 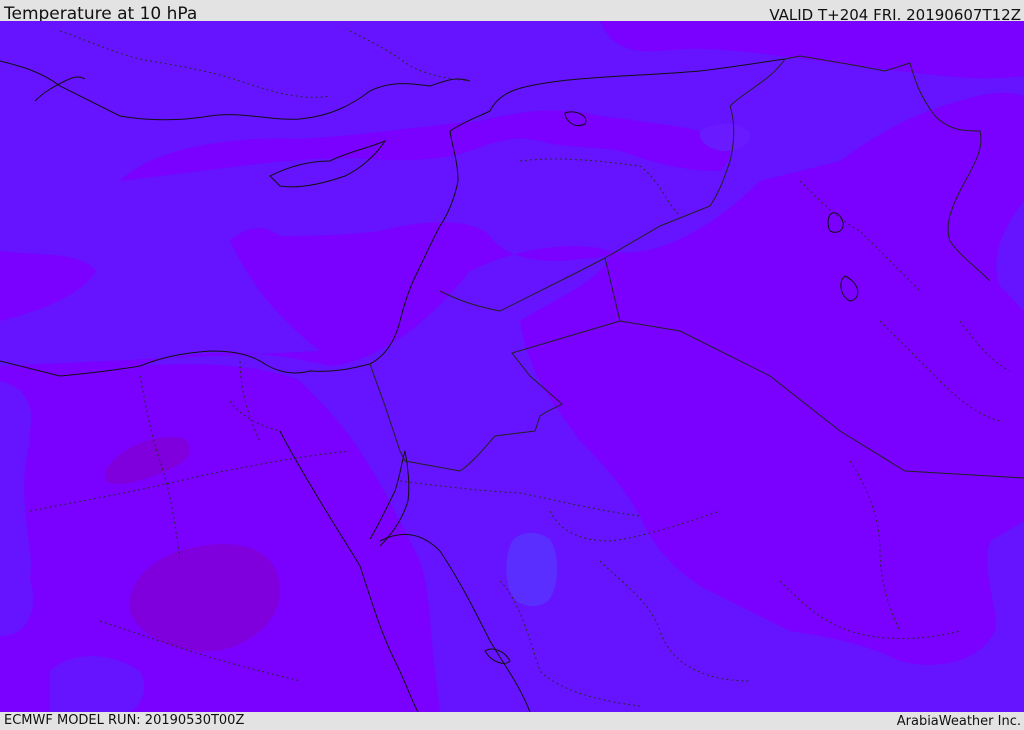 What do you see at coordinates (532, 569) in the screenshot?
I see `coolest-temperature-patch` at bounding box center [532, 569].